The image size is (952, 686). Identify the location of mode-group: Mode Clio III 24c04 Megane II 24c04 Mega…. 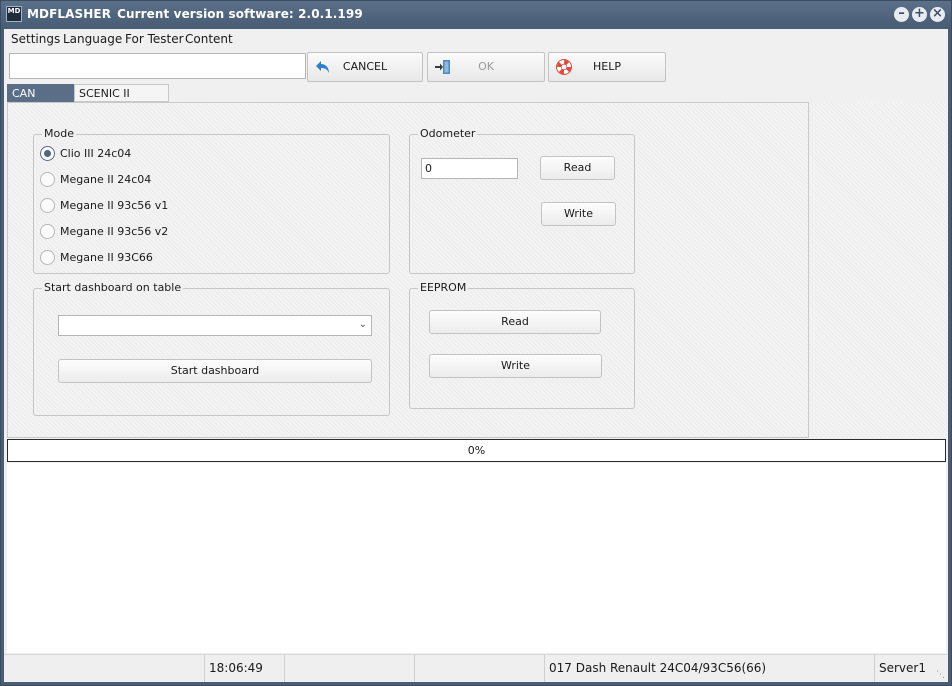
(211, 200).